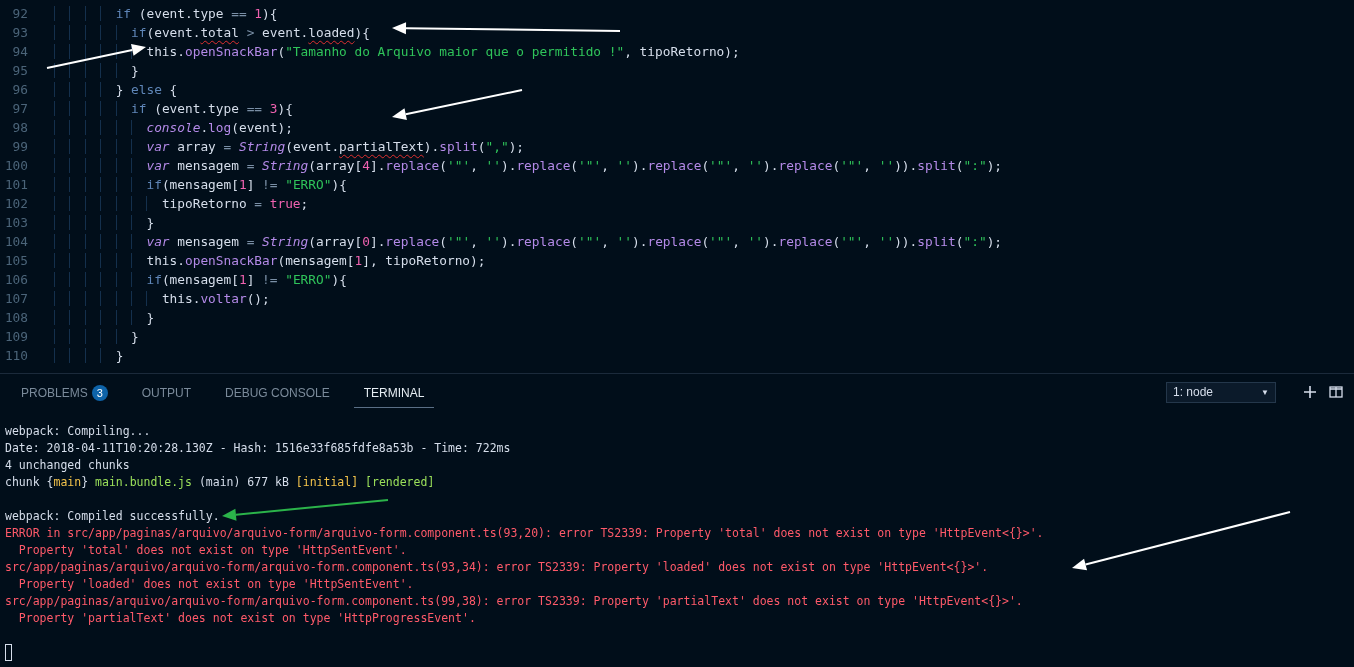 The image size is (1354, 667). I want to click on split-icon, so click(1336, 392).